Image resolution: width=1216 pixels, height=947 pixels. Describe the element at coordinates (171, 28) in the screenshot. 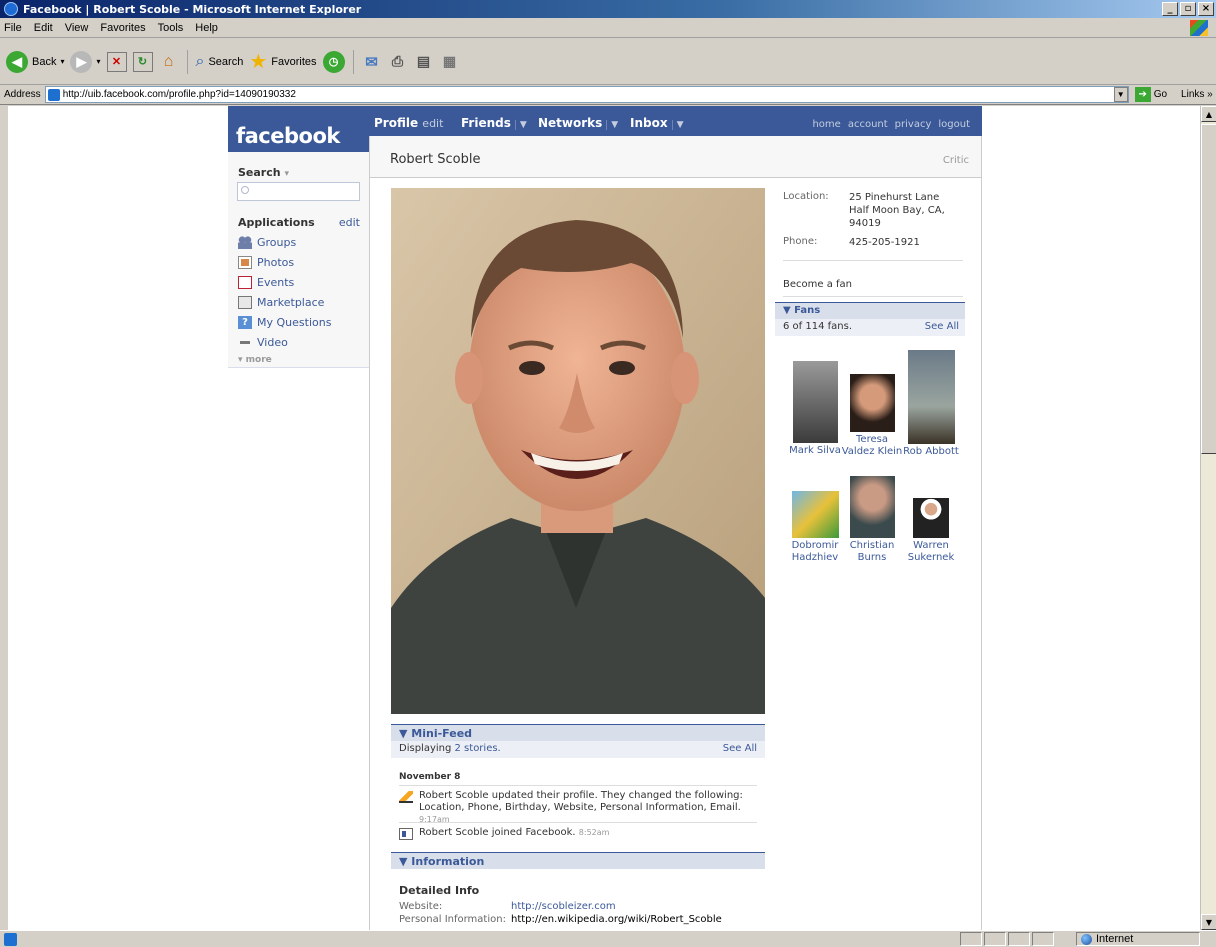

I see `menu-tools: Tools` at that location.